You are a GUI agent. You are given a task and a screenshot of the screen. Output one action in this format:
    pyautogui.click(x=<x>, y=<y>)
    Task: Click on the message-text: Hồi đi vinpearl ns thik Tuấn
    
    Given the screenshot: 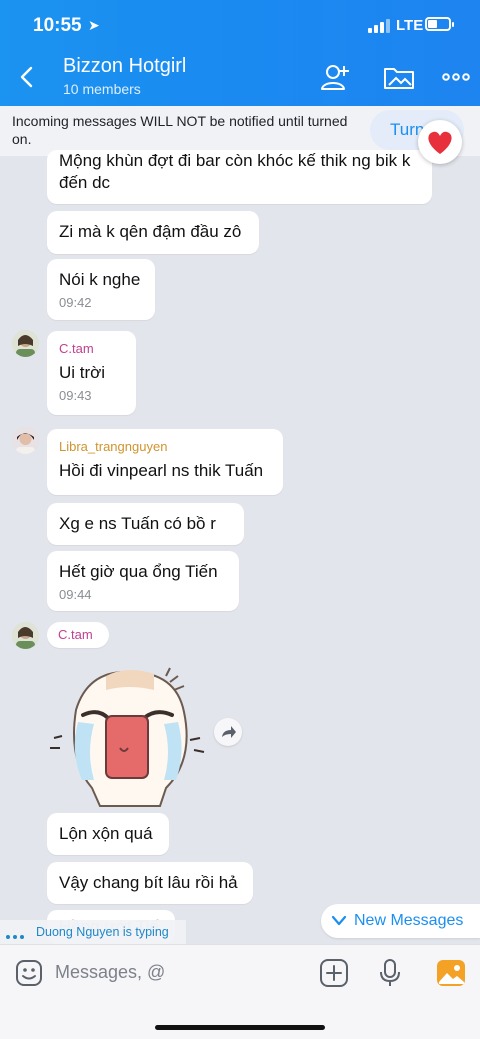 What is the action you would take?
    pyautogui.click(x=161, y=470)
    